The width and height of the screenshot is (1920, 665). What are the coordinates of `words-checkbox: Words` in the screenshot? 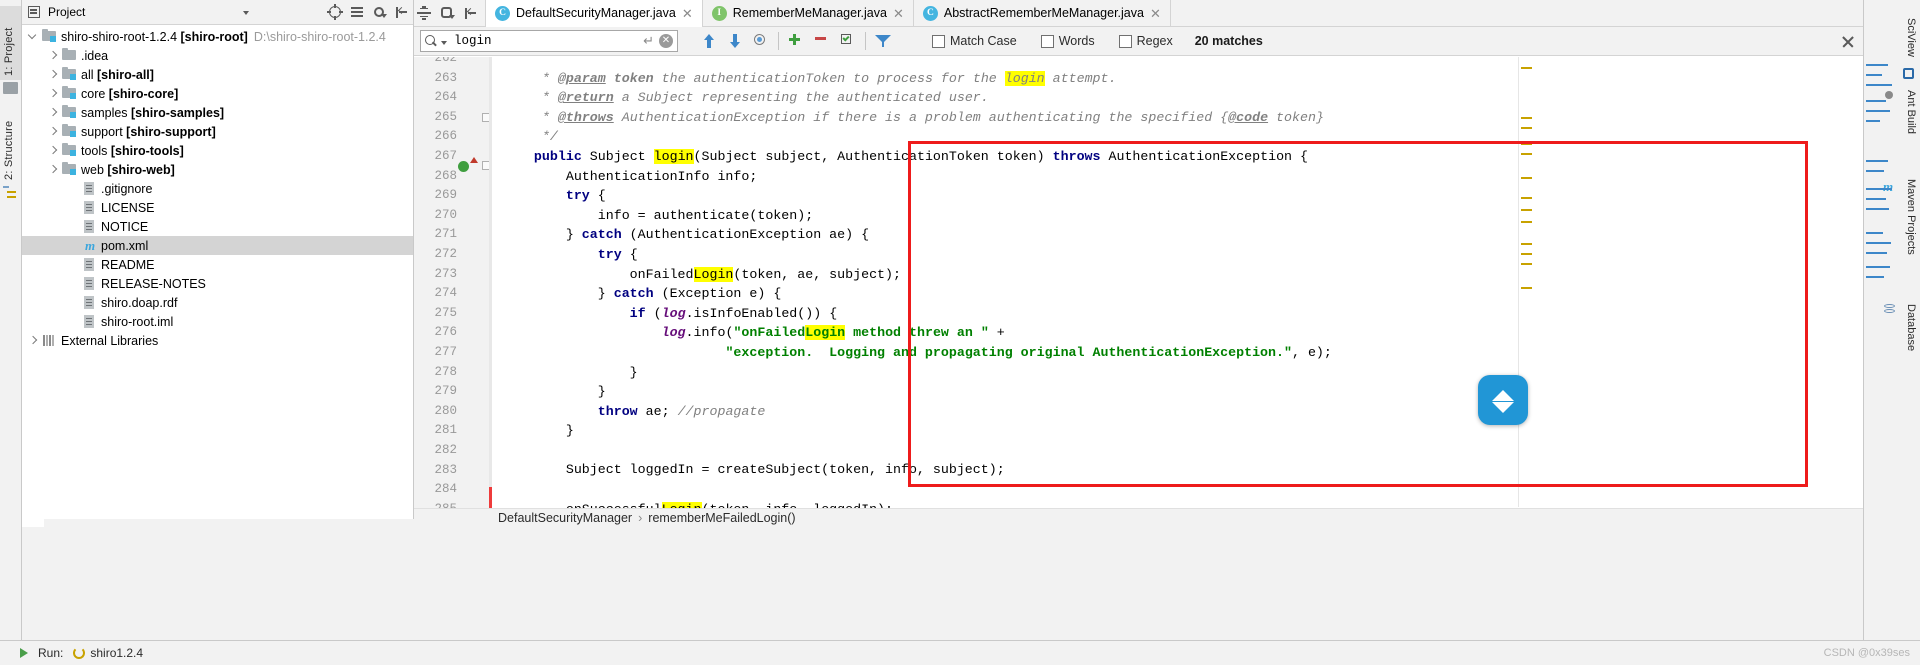 It's located at (1067, 41).